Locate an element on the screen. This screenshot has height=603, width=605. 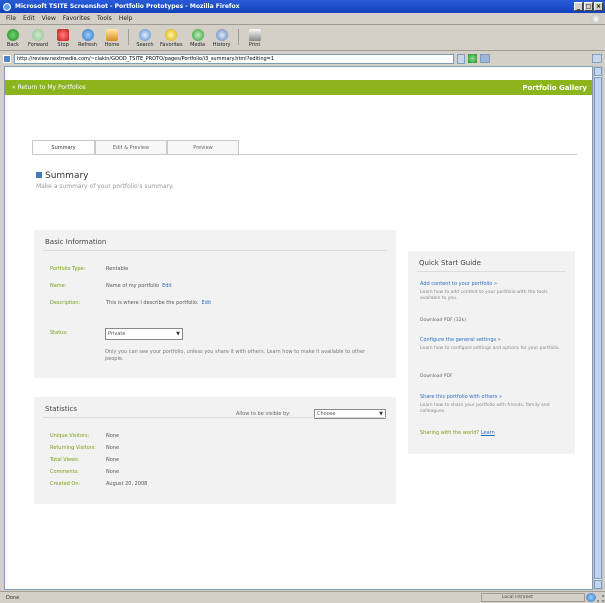
brand-logo: Portfolio Gallery is located at coordinates (554, 87).